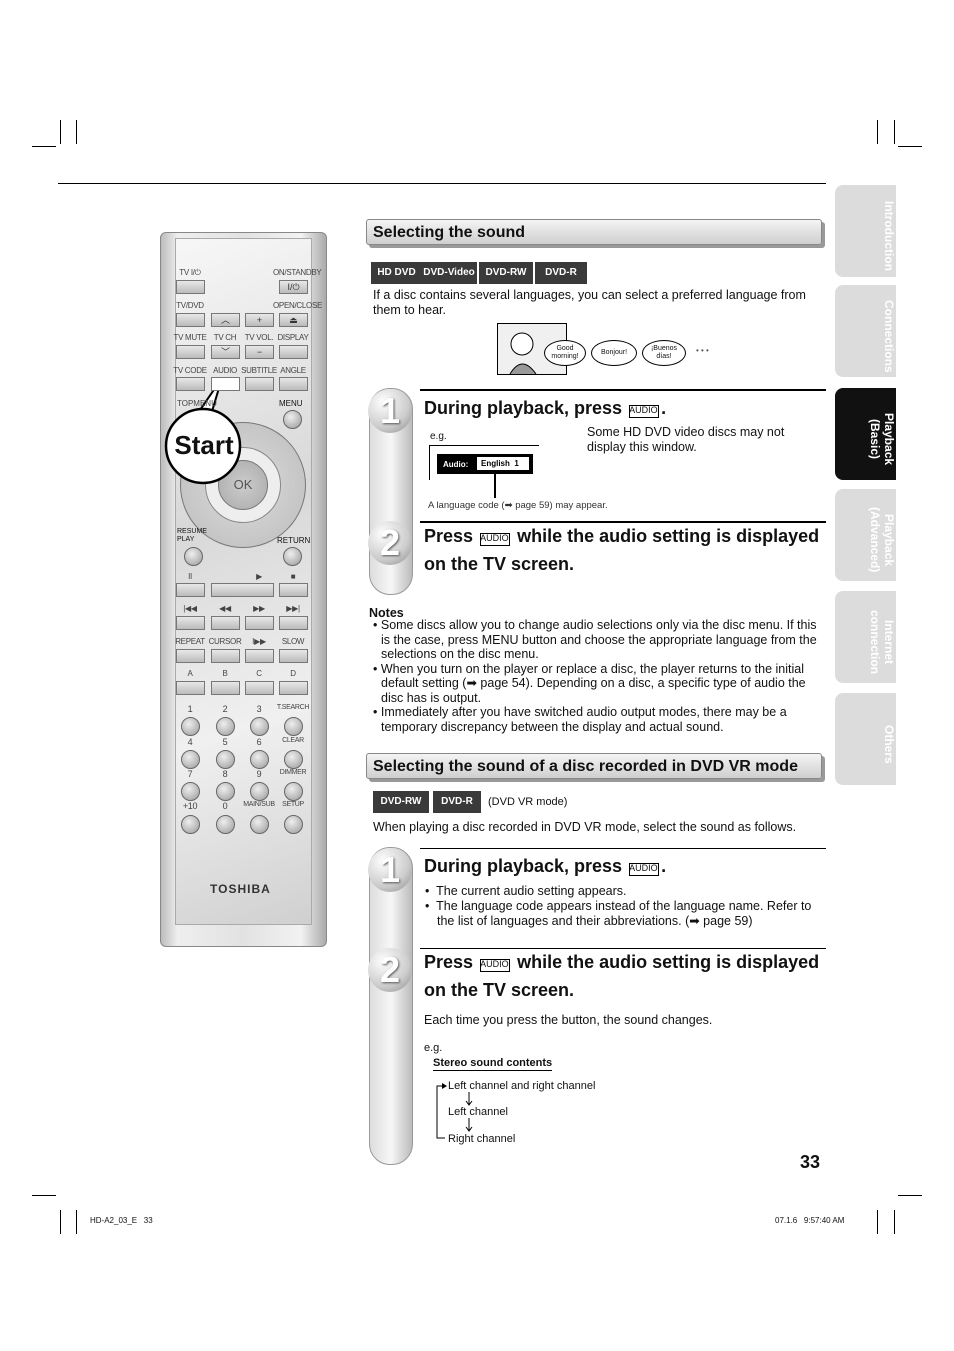 The width and height of the screenshot is (954, 1351). What do you see at coordinates (190, 806) in the screenshot?
I see `remote-key-label: +10` at bounding box center [190, 806].